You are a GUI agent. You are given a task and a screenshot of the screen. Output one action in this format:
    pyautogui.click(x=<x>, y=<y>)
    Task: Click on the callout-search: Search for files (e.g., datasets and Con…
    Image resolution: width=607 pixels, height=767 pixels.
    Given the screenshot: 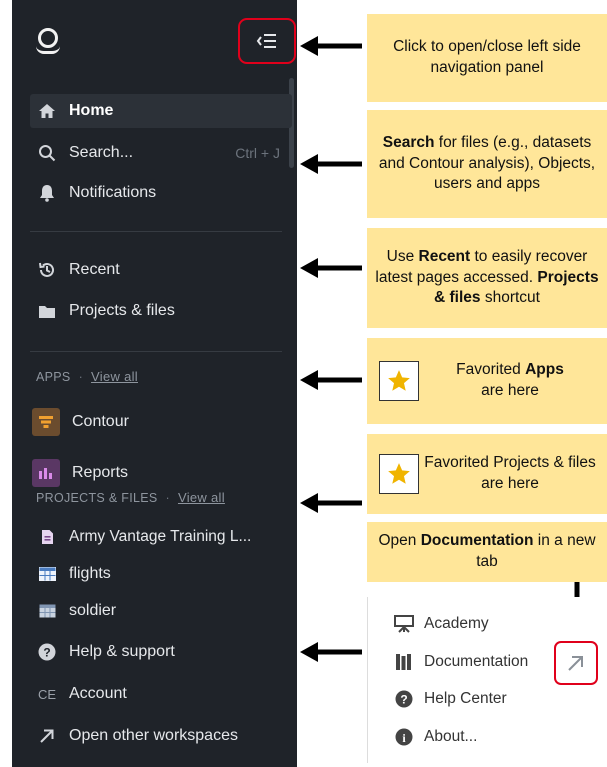 What is the action you would take?
    pyautogui.click(x=487, y=164)
    